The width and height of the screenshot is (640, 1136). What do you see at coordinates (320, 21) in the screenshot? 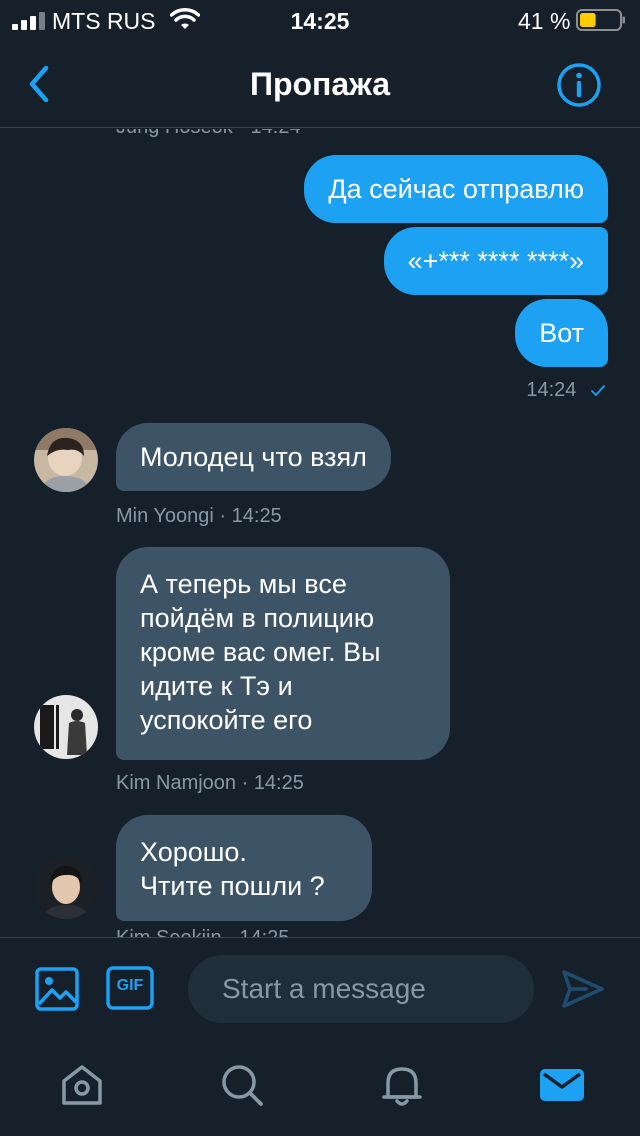
I see `status-bar: MTS RUS 14:25 41 %` at bounding box center [320, 21].